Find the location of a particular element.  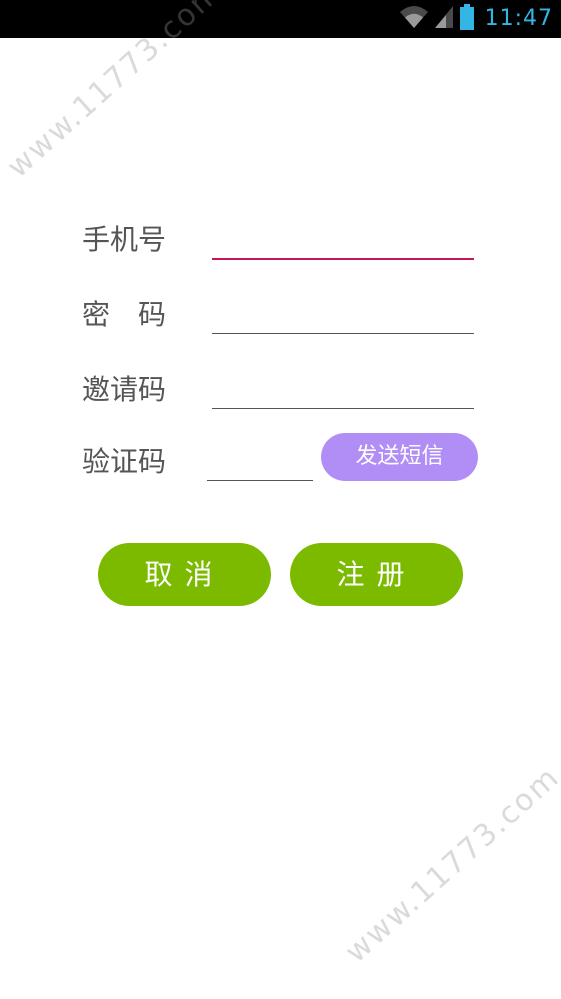

phone-label: 手机号 is located at coordinates (124, 239).